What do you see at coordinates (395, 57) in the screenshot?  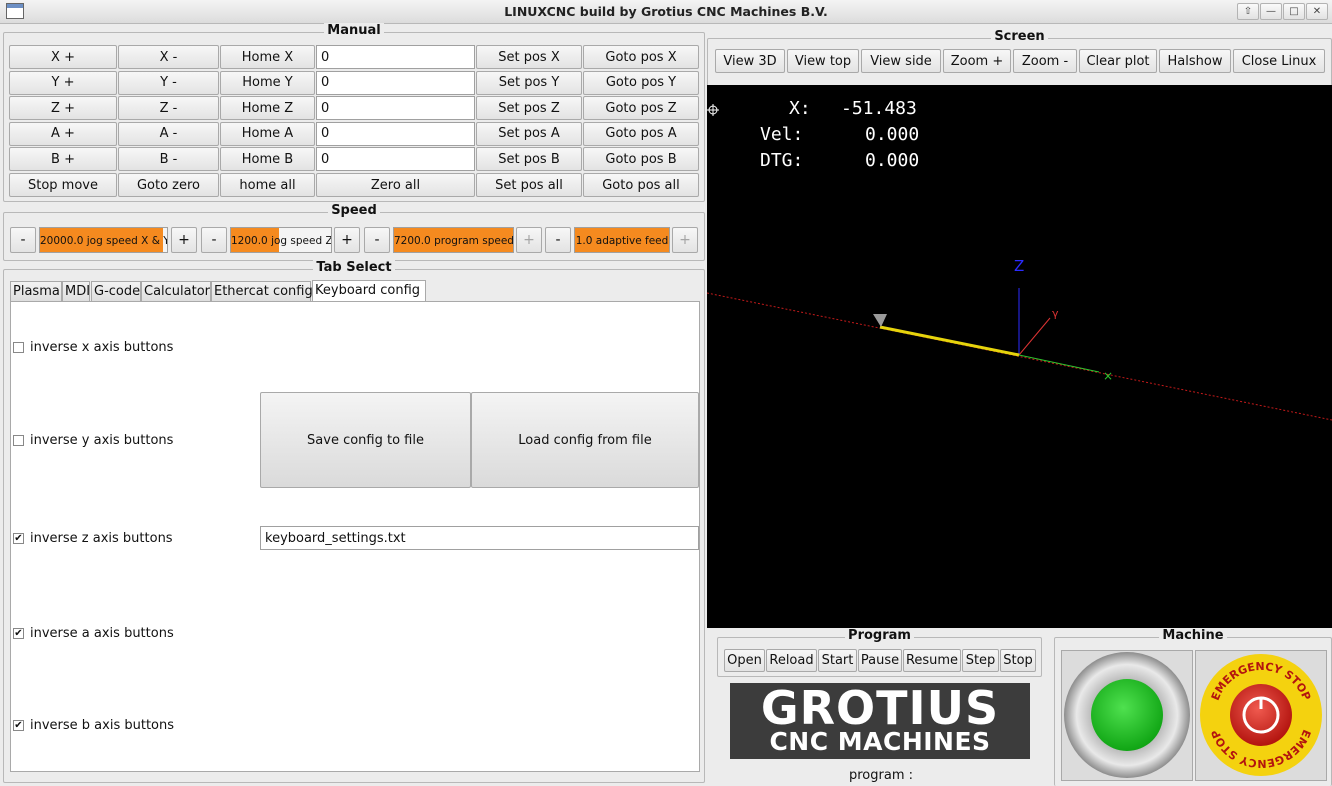 I see `position-input-x` at bounding box center [395, 57].